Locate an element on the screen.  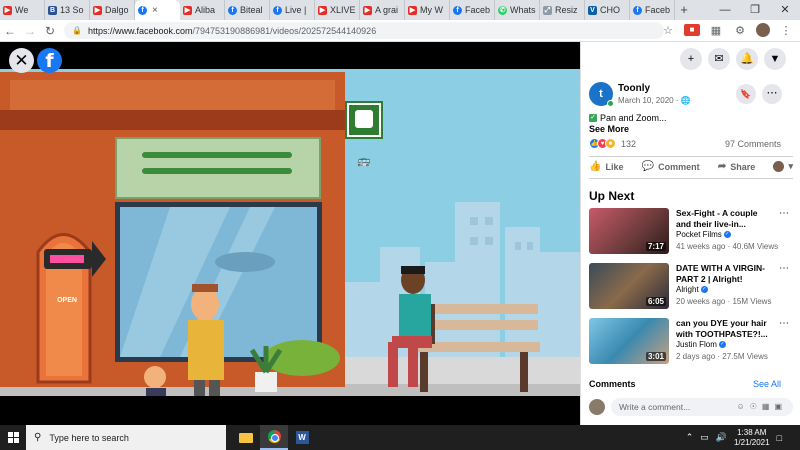
reactions-summary: 👍 ♥ ☻ 132 is located at coordinates (612, 143).